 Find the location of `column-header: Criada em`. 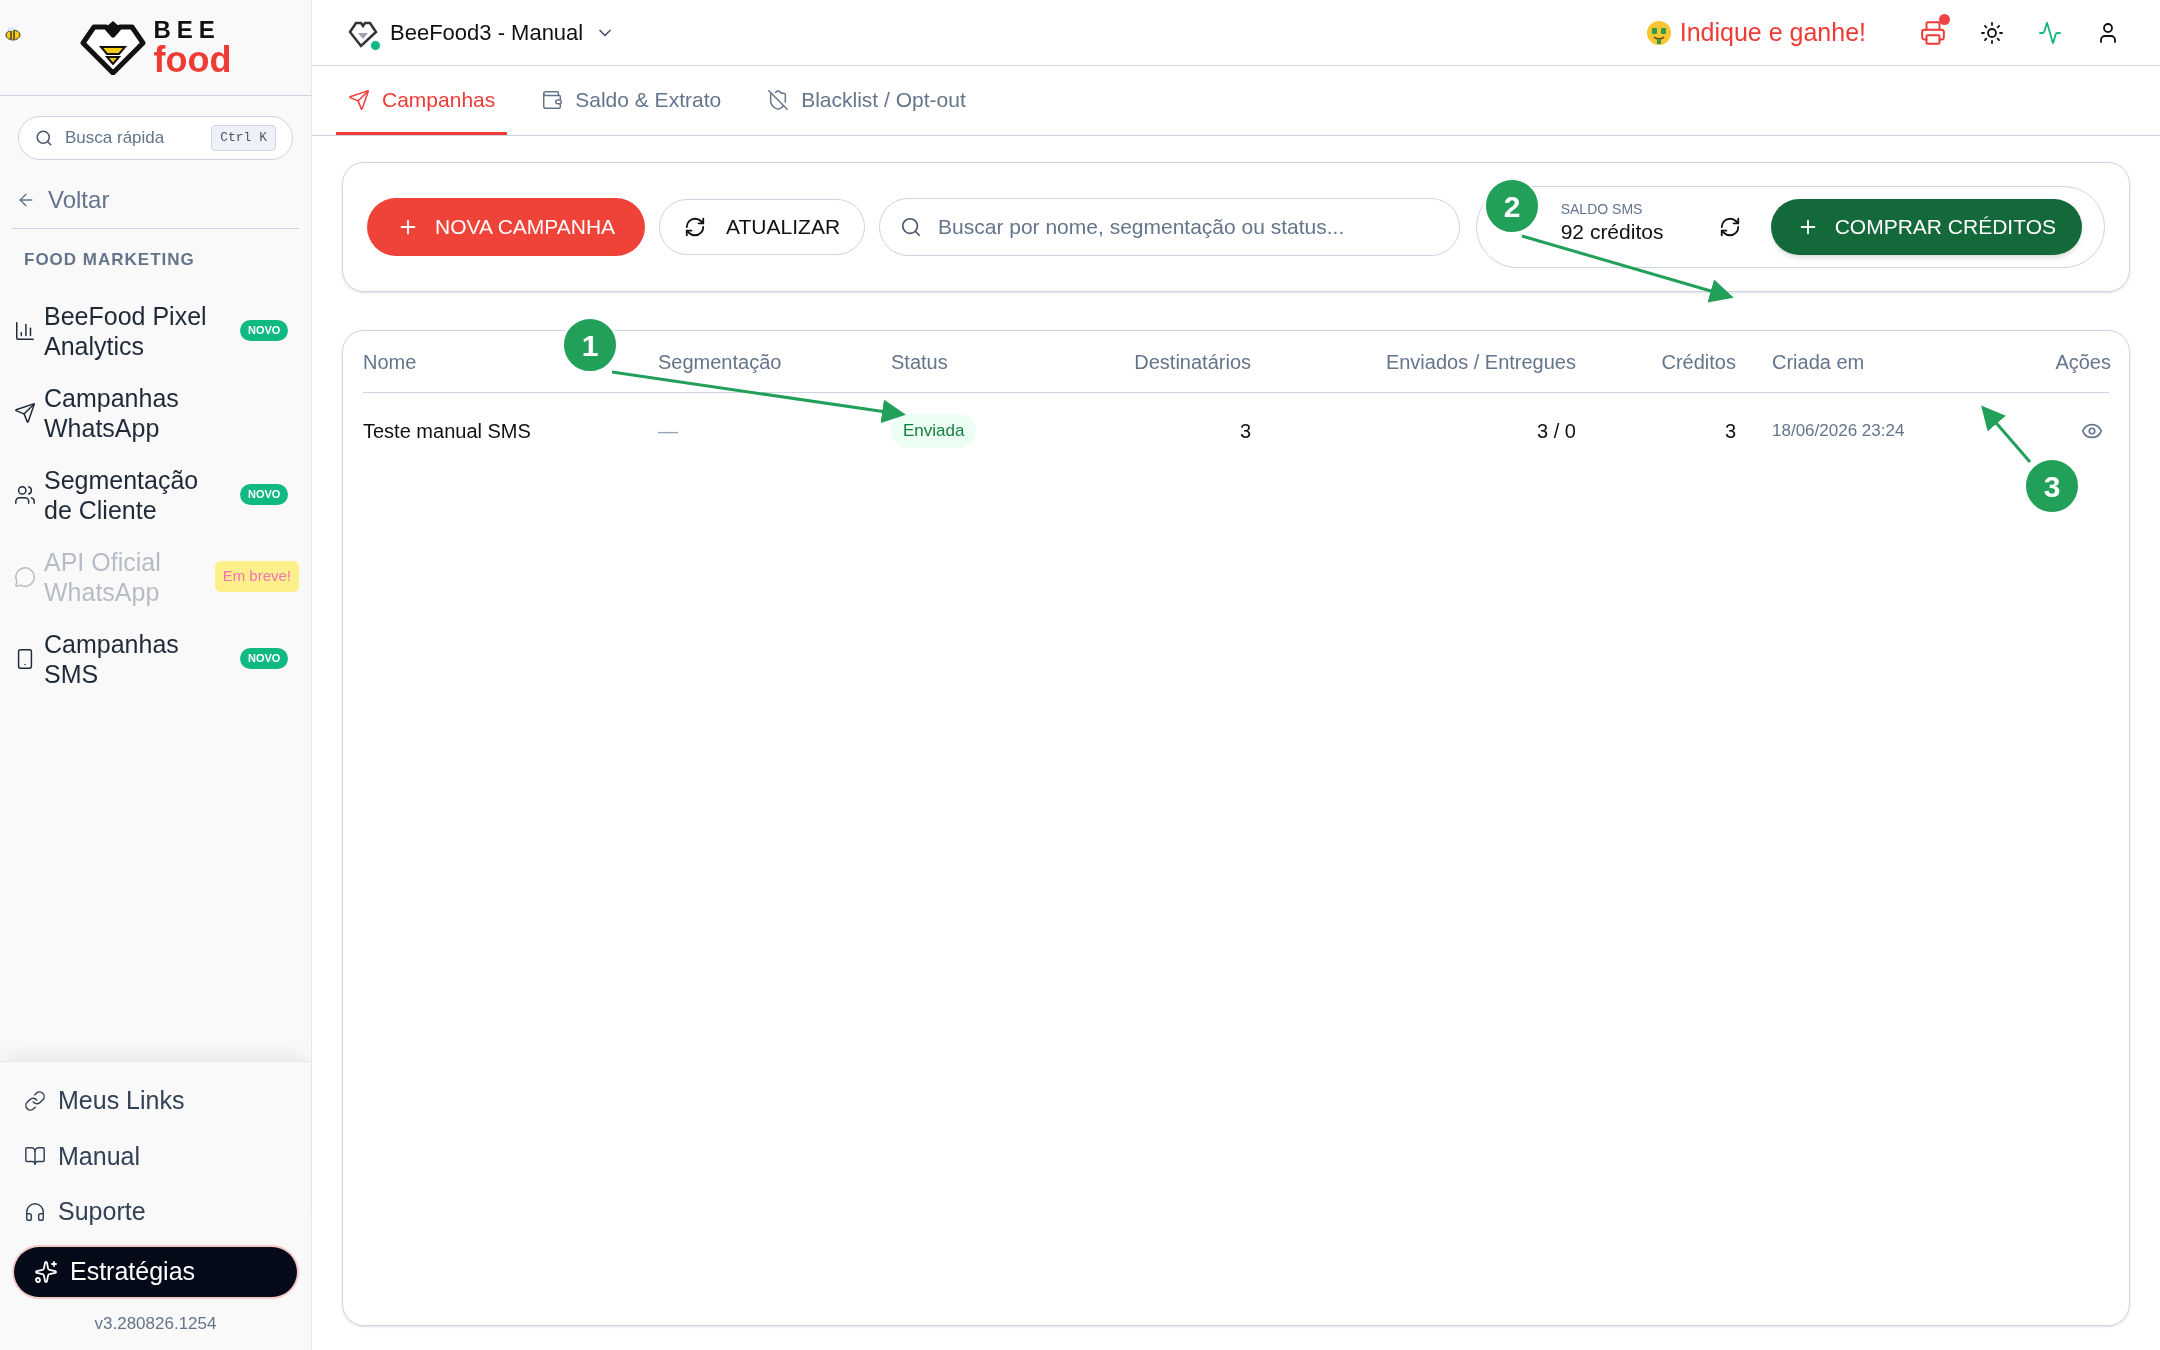

column-header: Criada em is located at coordinates (1818, 362).